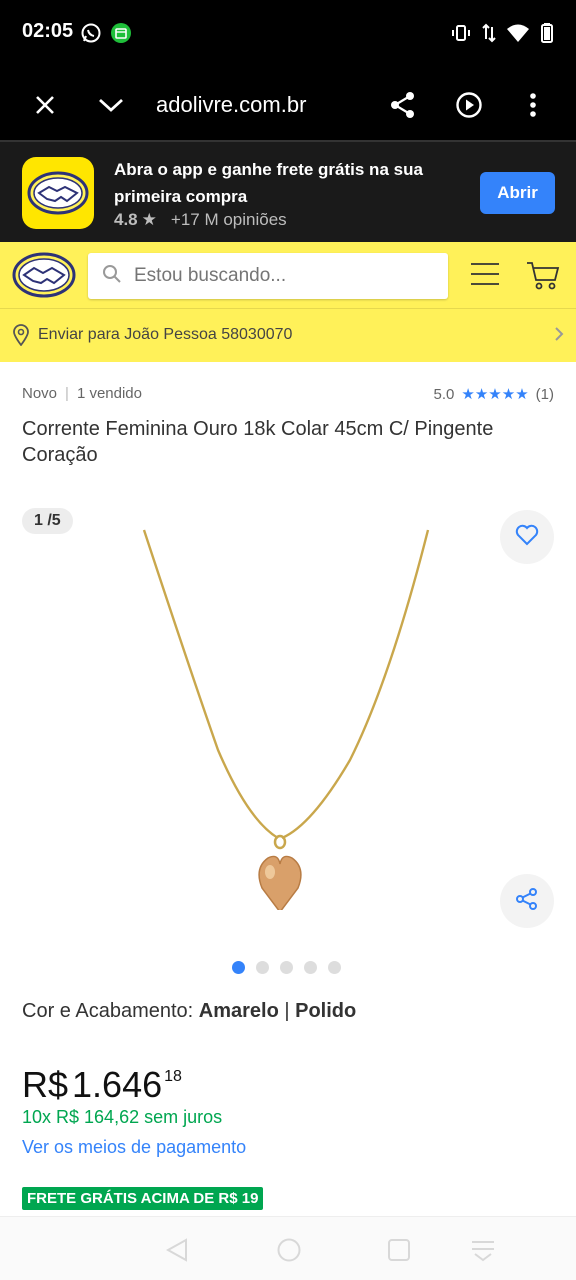 This screenshot has width=576, height=1280. Describe the element at coordinates (122, 1117) in the screenshot. I see `installments-text: 10x R$ 164,62 sem juros` at that location.